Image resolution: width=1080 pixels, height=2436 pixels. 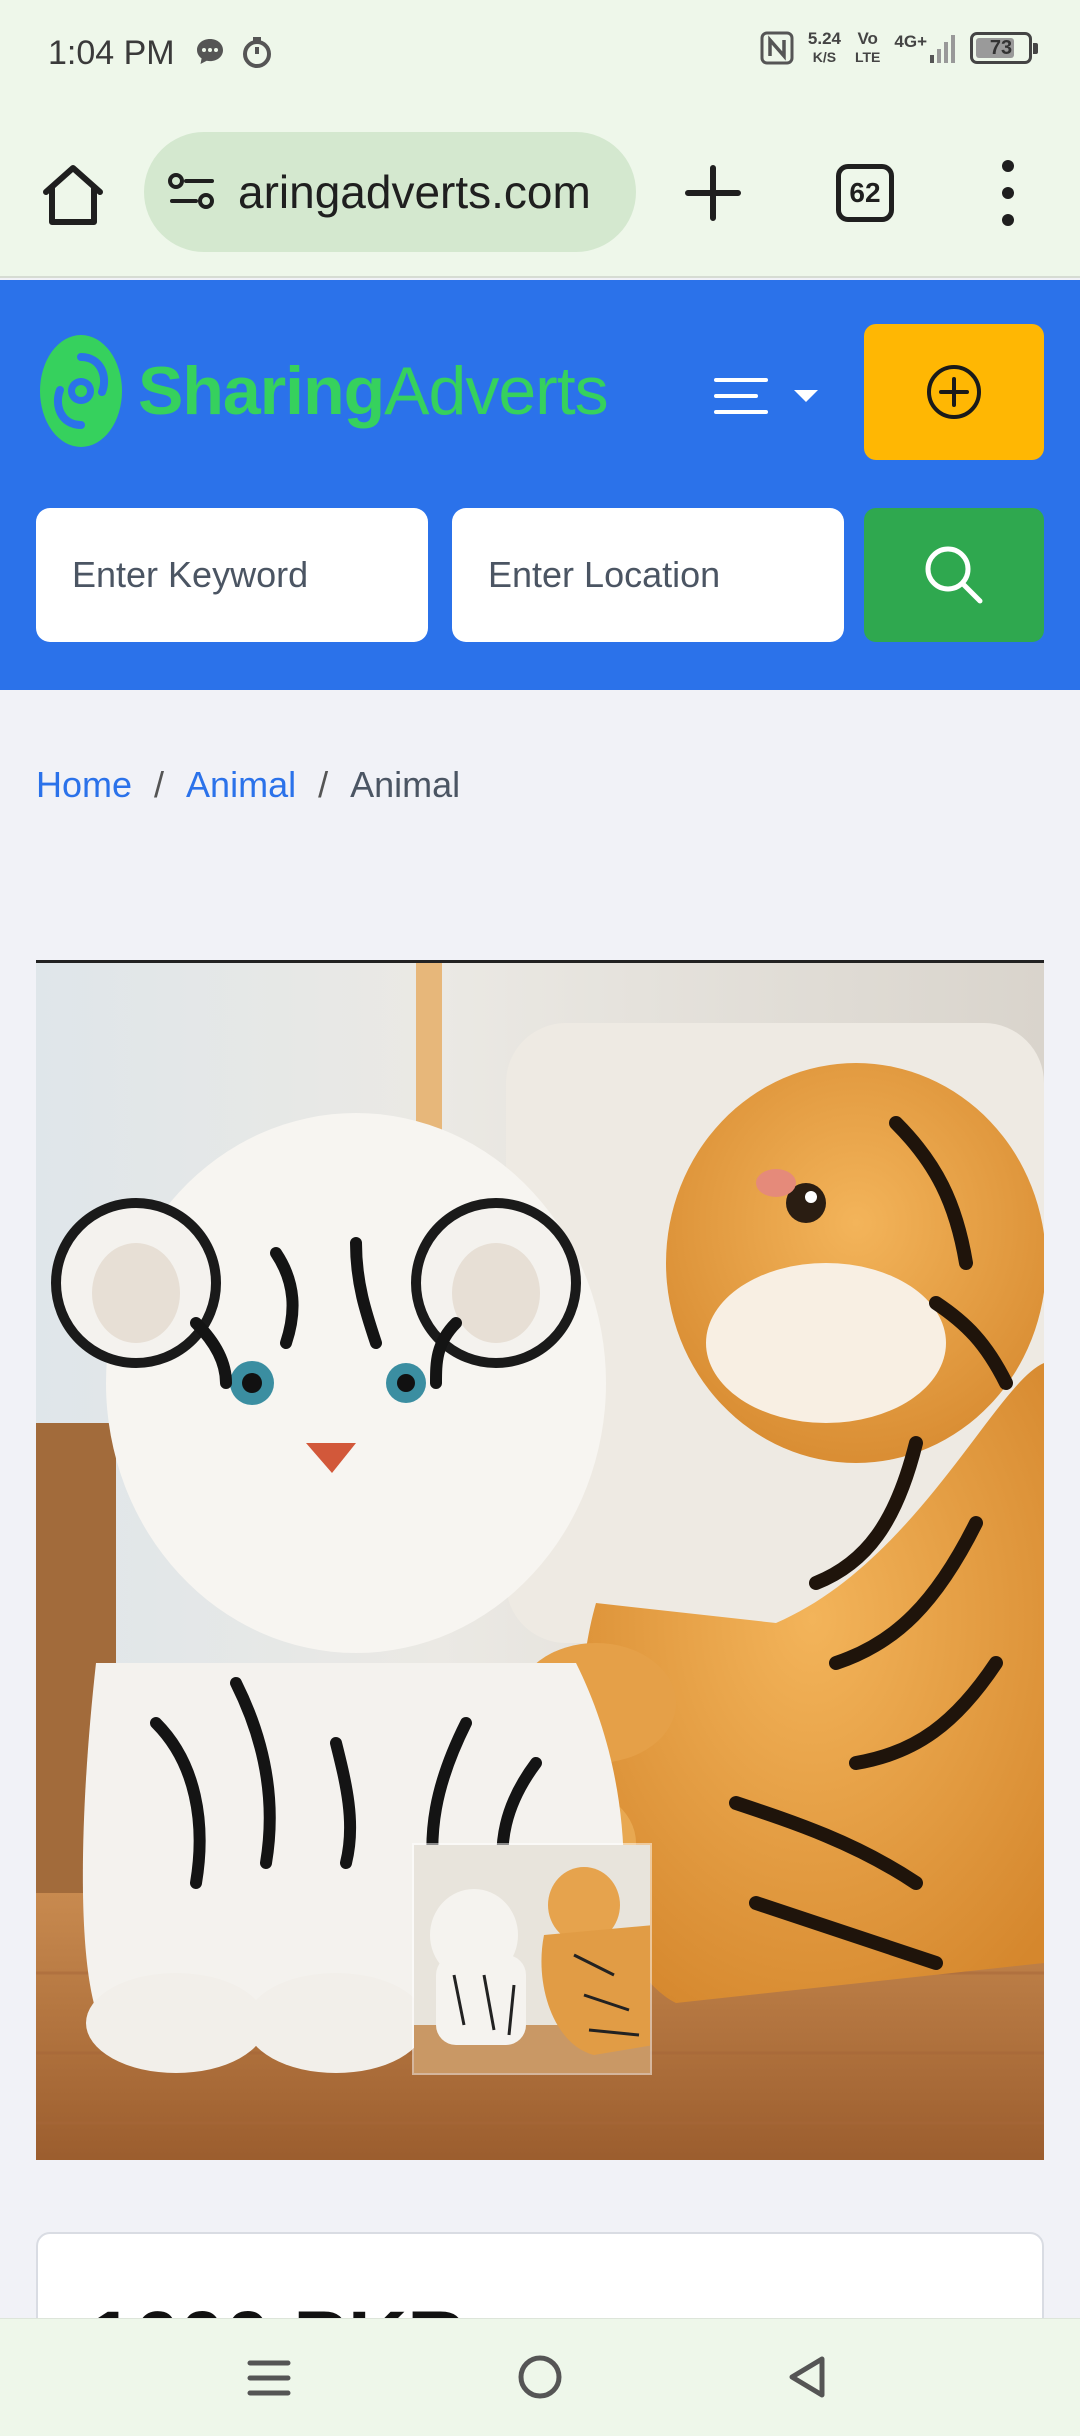 I want to click on logo-mark-icon, so click(x=81, y=391).